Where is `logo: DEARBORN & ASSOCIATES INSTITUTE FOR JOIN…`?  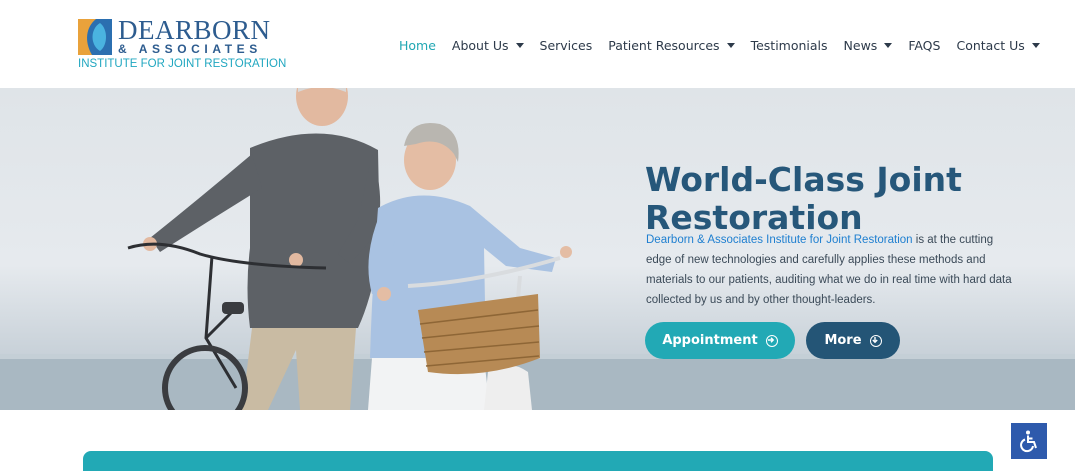
logo: DEARBORN & ASSOCIATES INSTITUTE FOR JOIN… is located at coordinates (182, 43).